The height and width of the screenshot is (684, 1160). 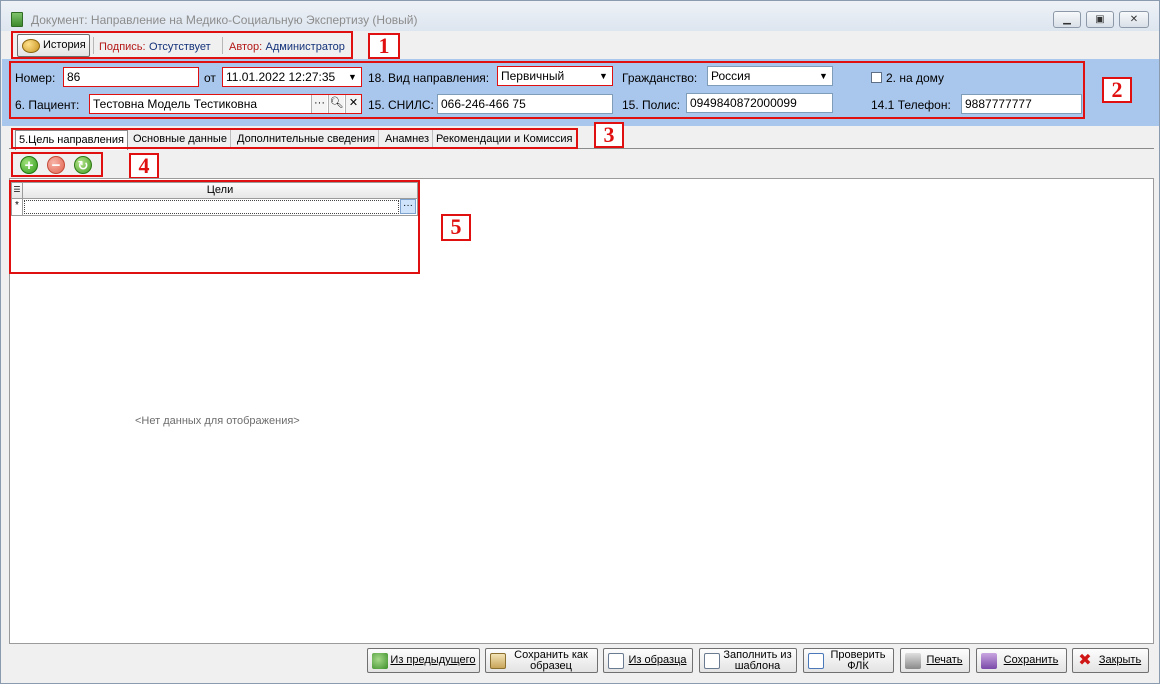 I want to click on at-home-label: 2. на дому, so click(x=915, y=78).